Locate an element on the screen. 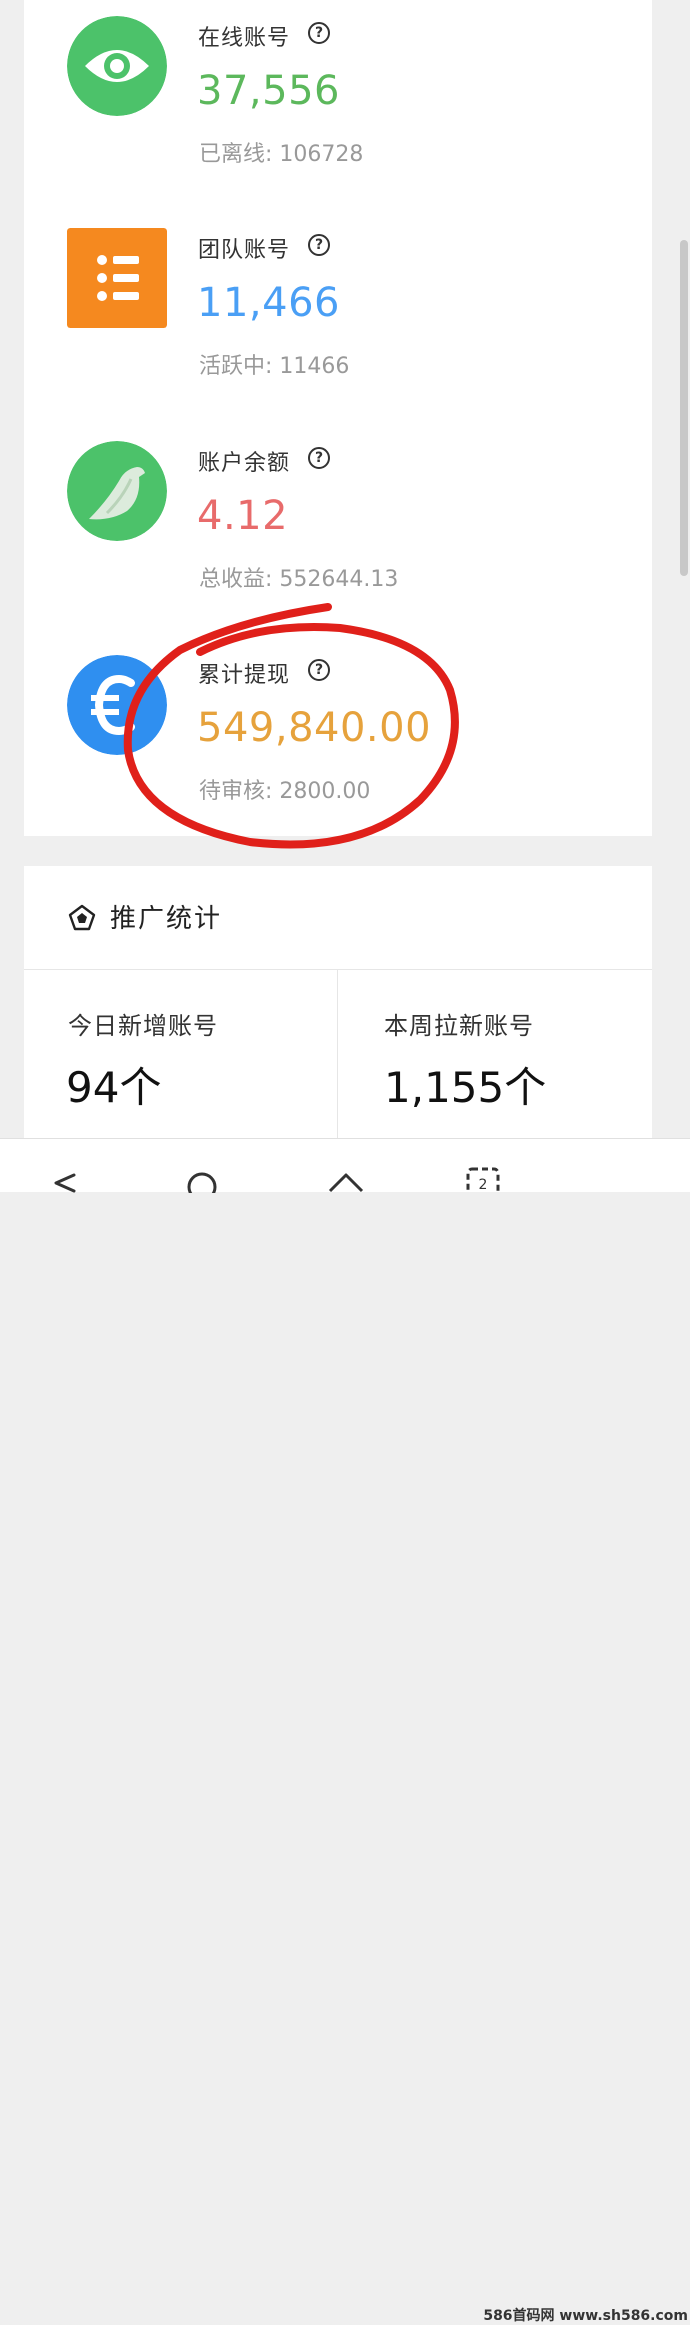 The image size is (690, 2325). promo-today-cell: 今日新增账号 94个 is located at coordinates (181, 1054).